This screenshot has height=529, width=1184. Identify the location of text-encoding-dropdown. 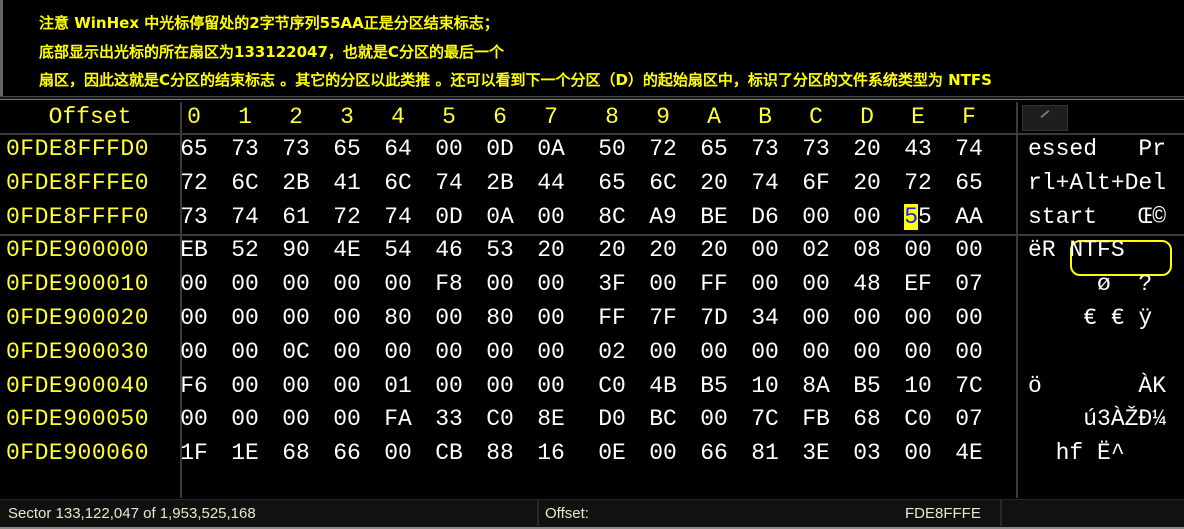
(1045, 118).